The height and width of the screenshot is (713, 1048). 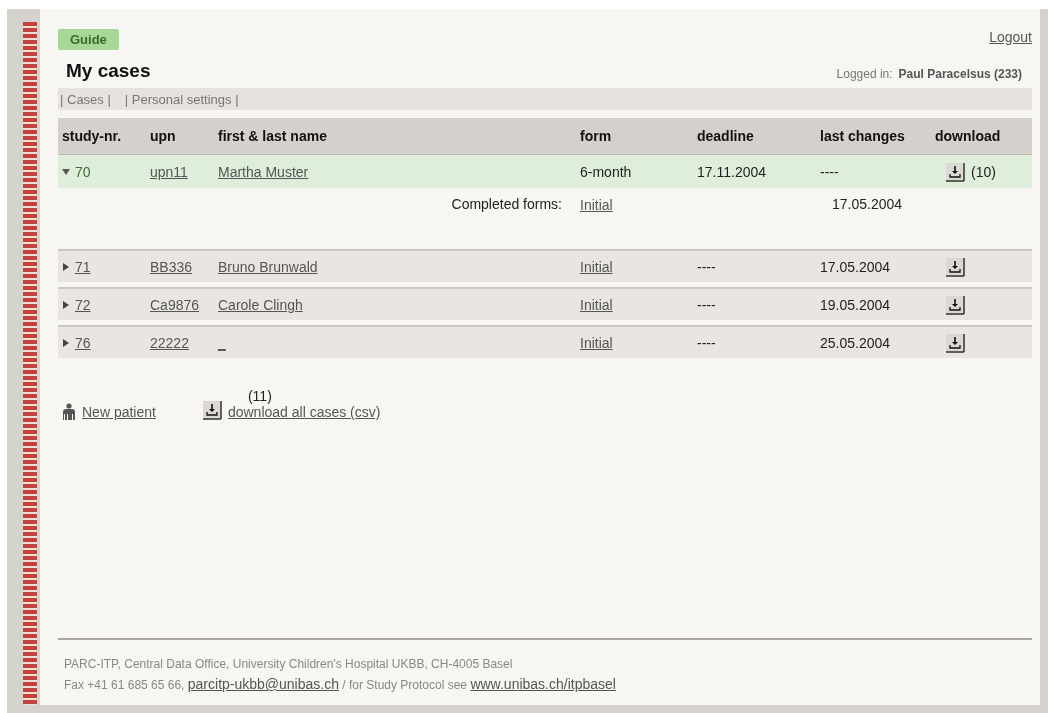 I want to click on upn-link: BB336, so click(x=171, y=266).